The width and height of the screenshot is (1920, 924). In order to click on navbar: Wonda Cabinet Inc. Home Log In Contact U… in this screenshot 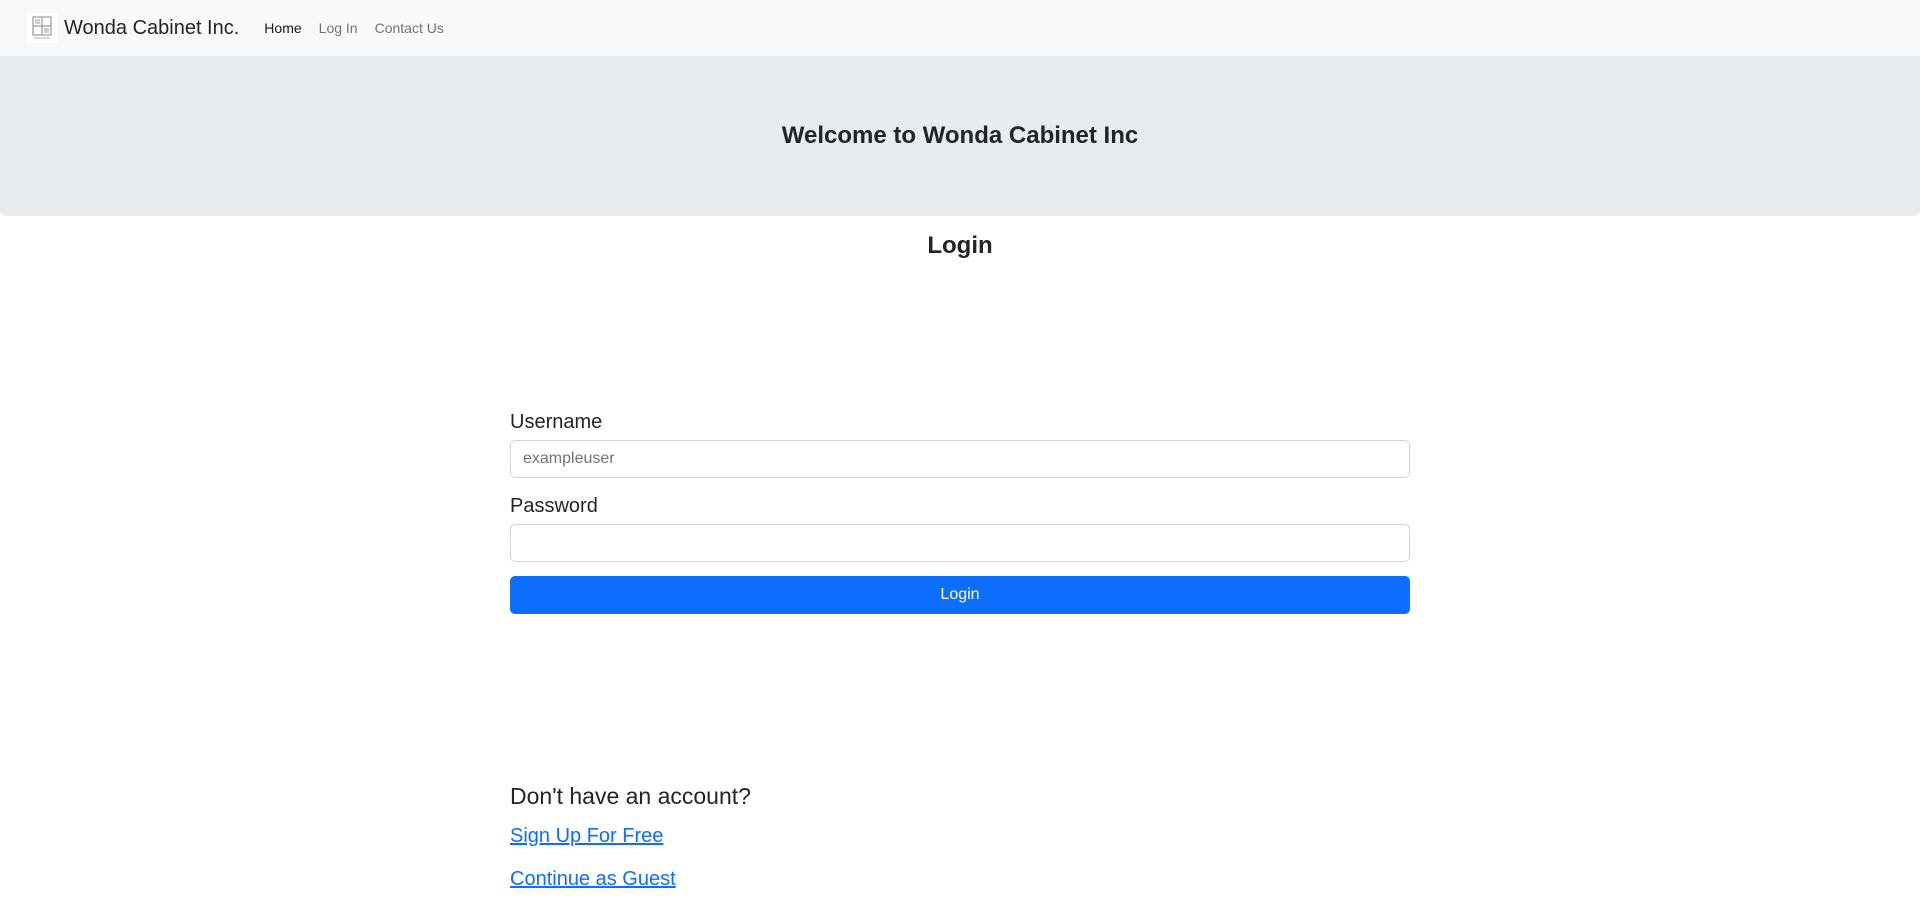, I will do `click(960, 28)`.